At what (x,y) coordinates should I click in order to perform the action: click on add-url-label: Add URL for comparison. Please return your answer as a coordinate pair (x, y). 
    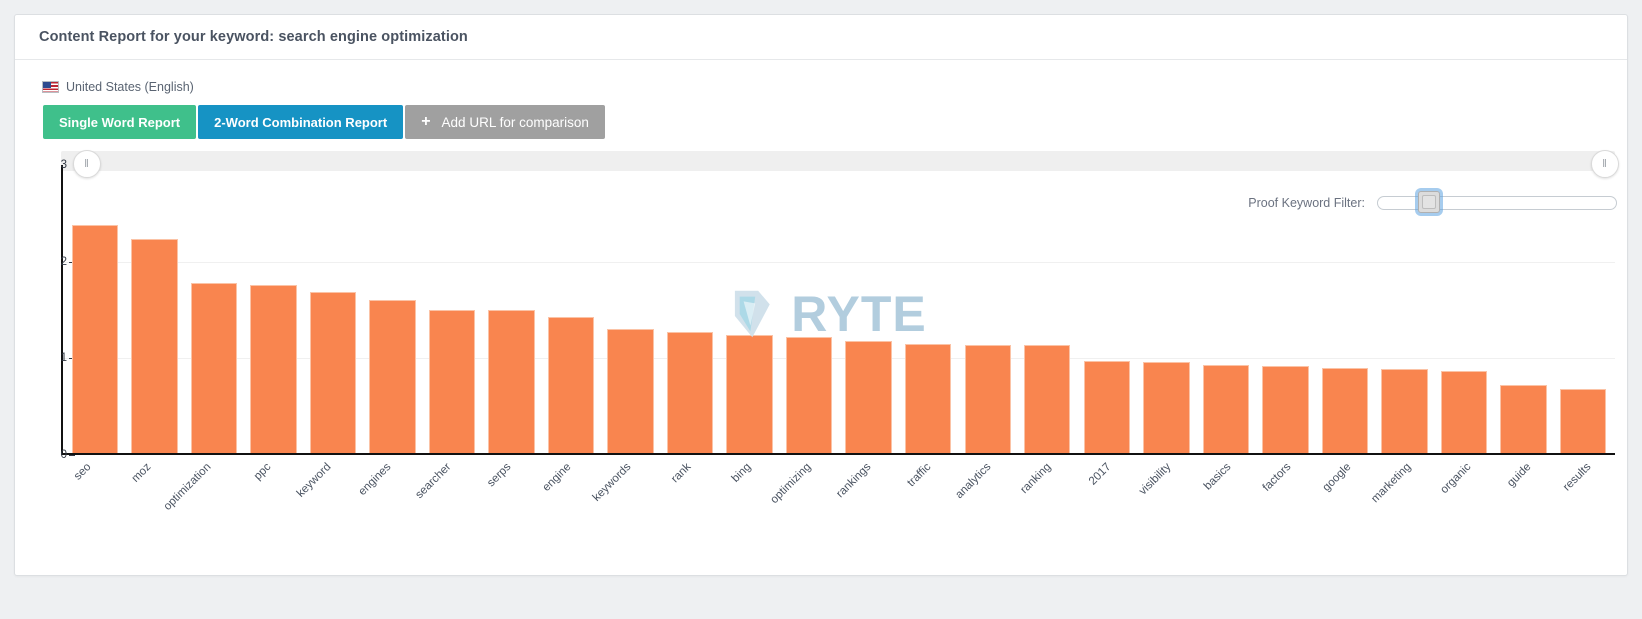
    Looking at the image, I should click on (515, 122).